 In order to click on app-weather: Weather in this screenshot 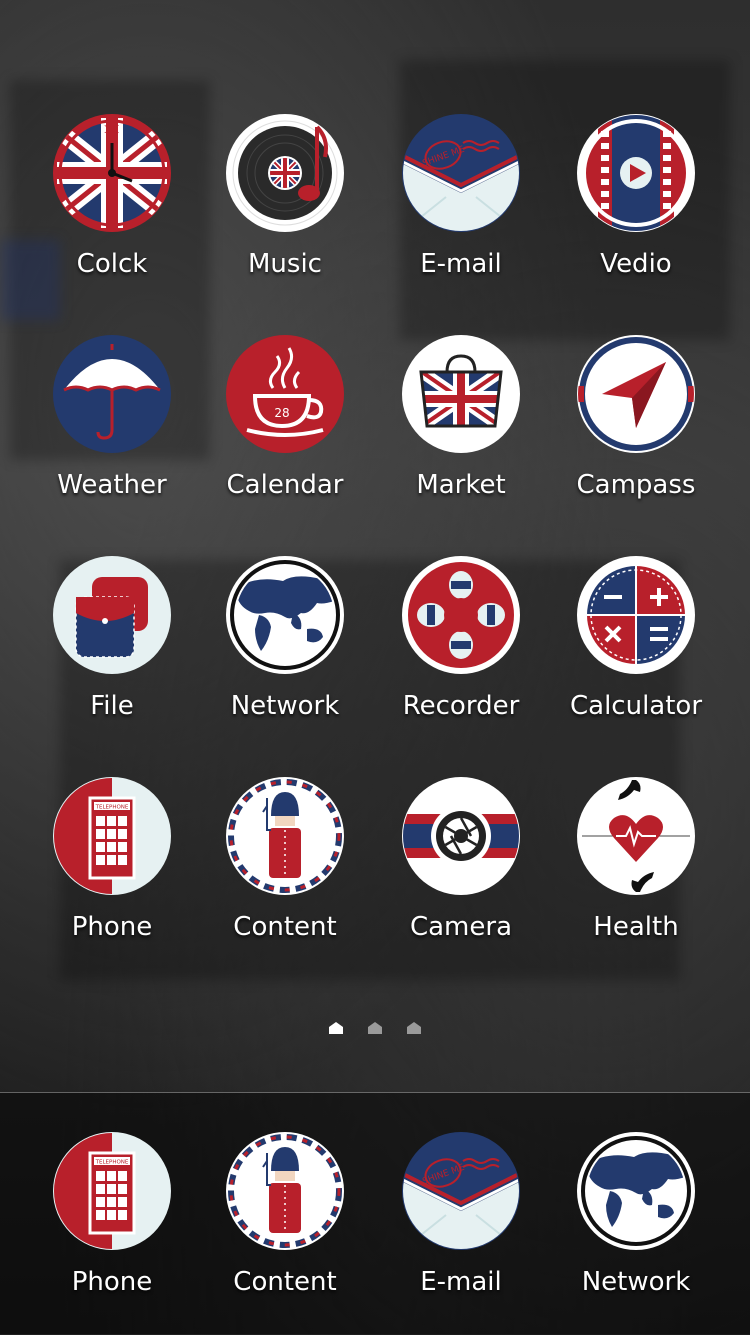, I will do `click(112, 417)`.